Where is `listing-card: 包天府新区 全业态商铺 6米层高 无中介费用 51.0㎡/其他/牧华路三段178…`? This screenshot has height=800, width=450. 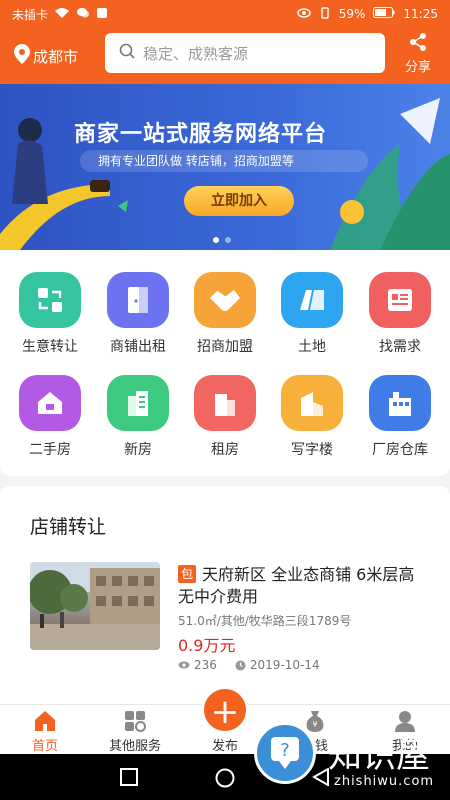
listing-card: 包天府新区 全业态商铺 6米层高 无中介费用 51.0㎡/其他/牧华路三段178… is located at coordinates (225, 617).